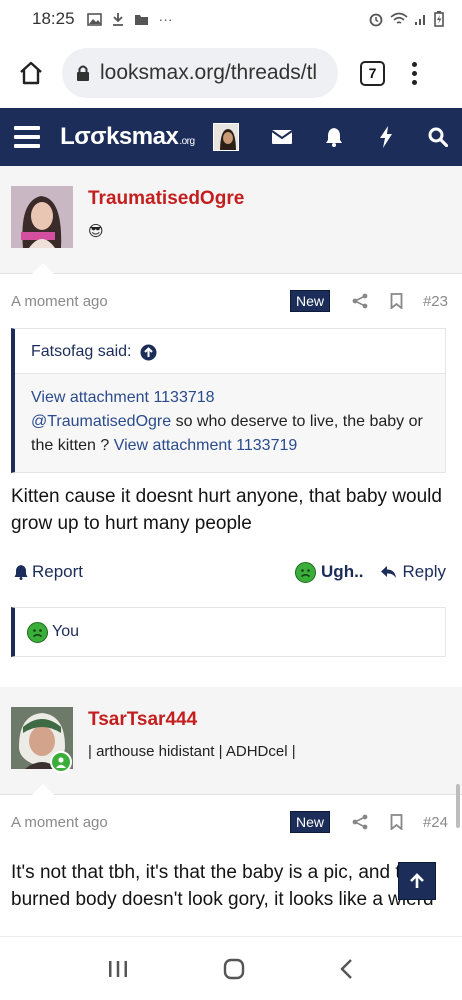 The image size is (462, 1000). I want to click on home-button, so click(31, 73).